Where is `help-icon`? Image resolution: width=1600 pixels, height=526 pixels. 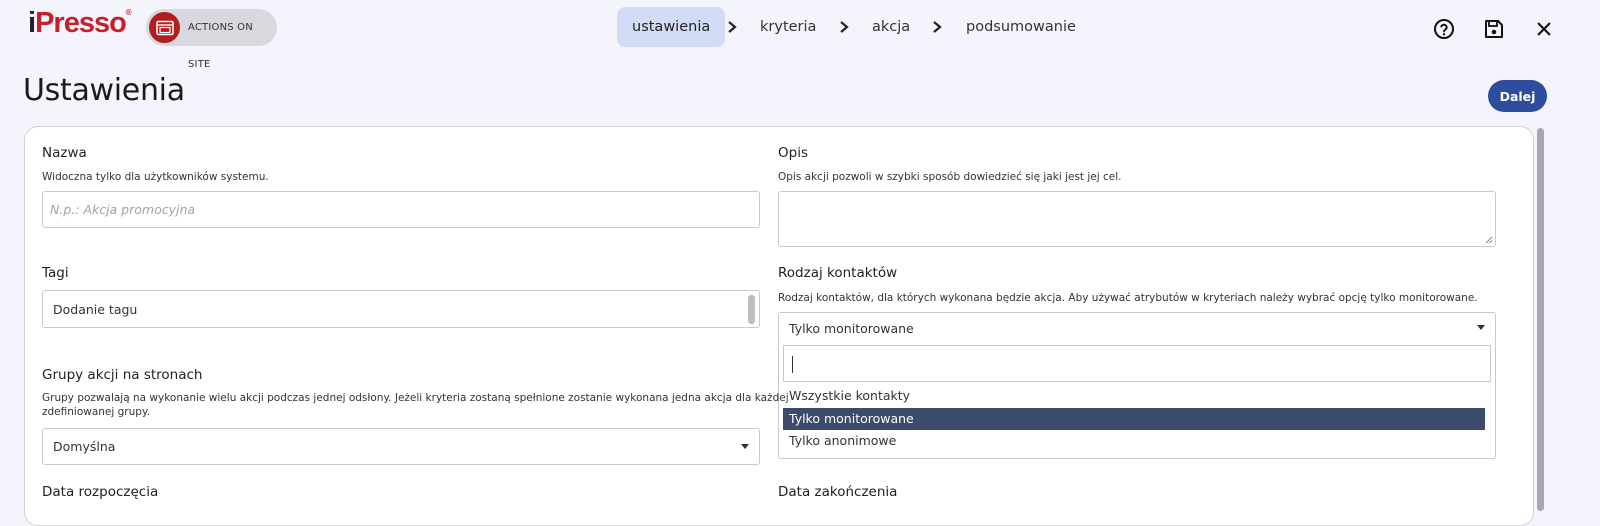 help-icon is located at coordinates (1444, 29).